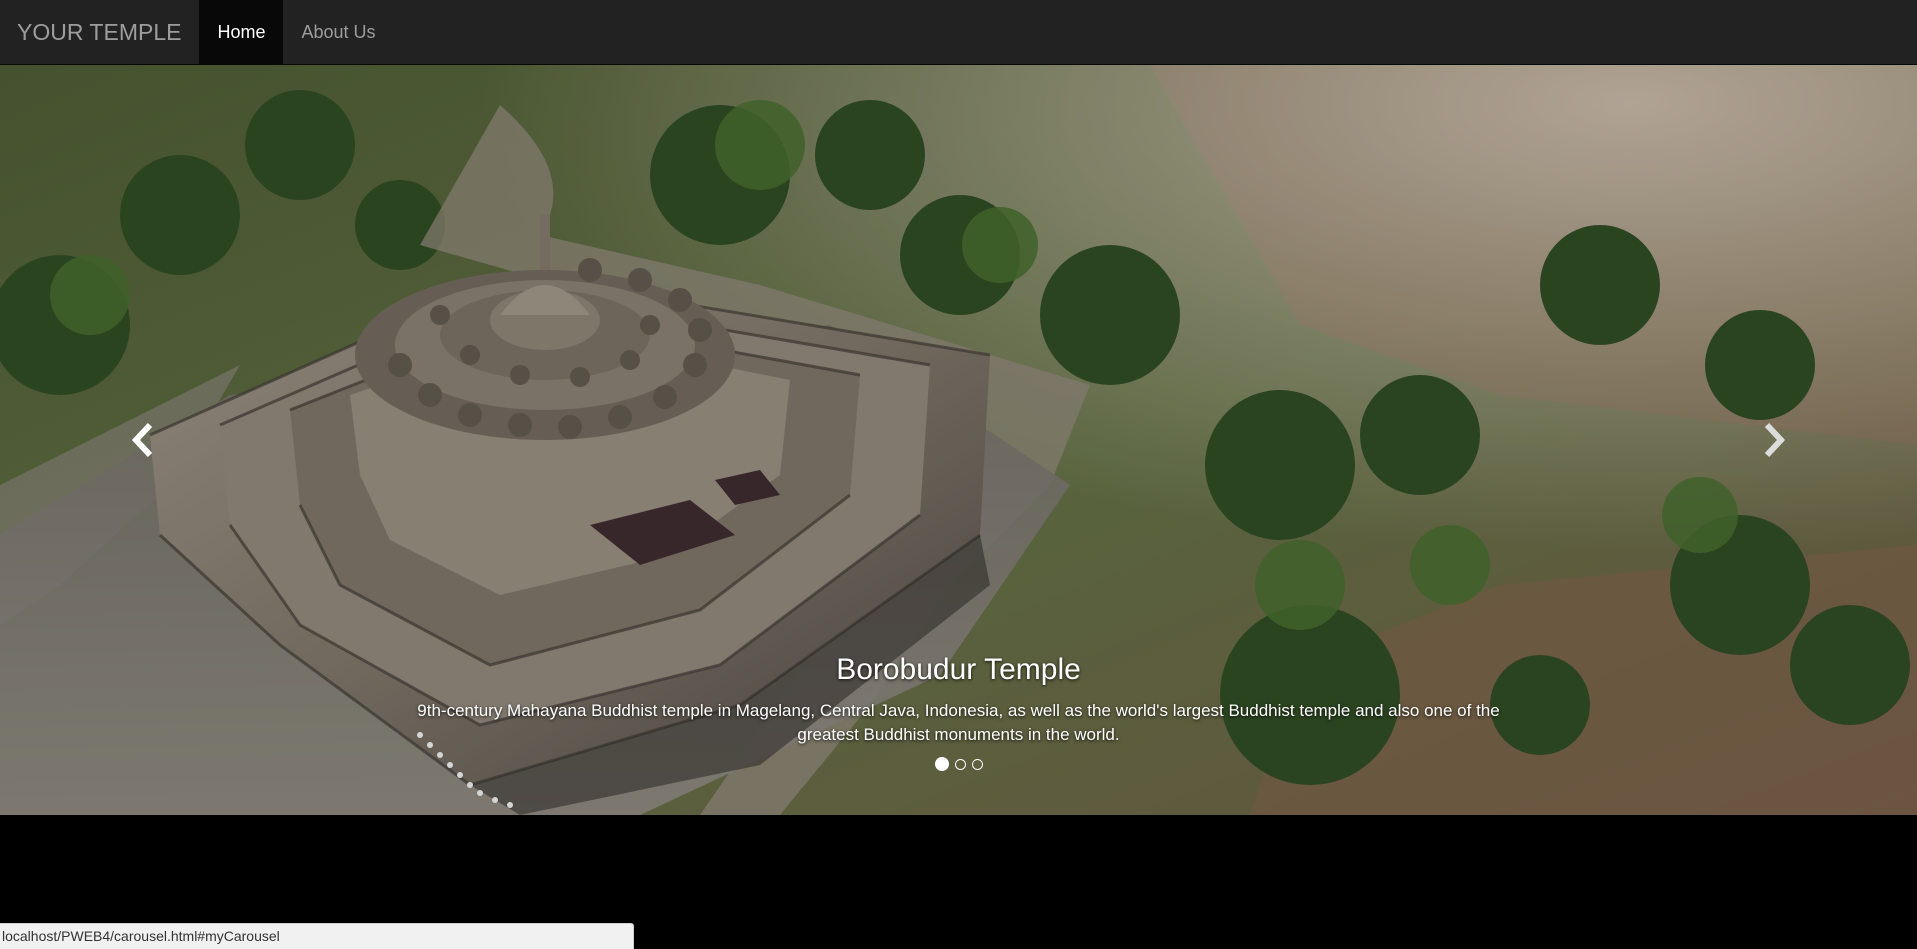  Describe the element at coordinates (1775, 440) in the screenshot. I see `chevron-right-icon` at that location.